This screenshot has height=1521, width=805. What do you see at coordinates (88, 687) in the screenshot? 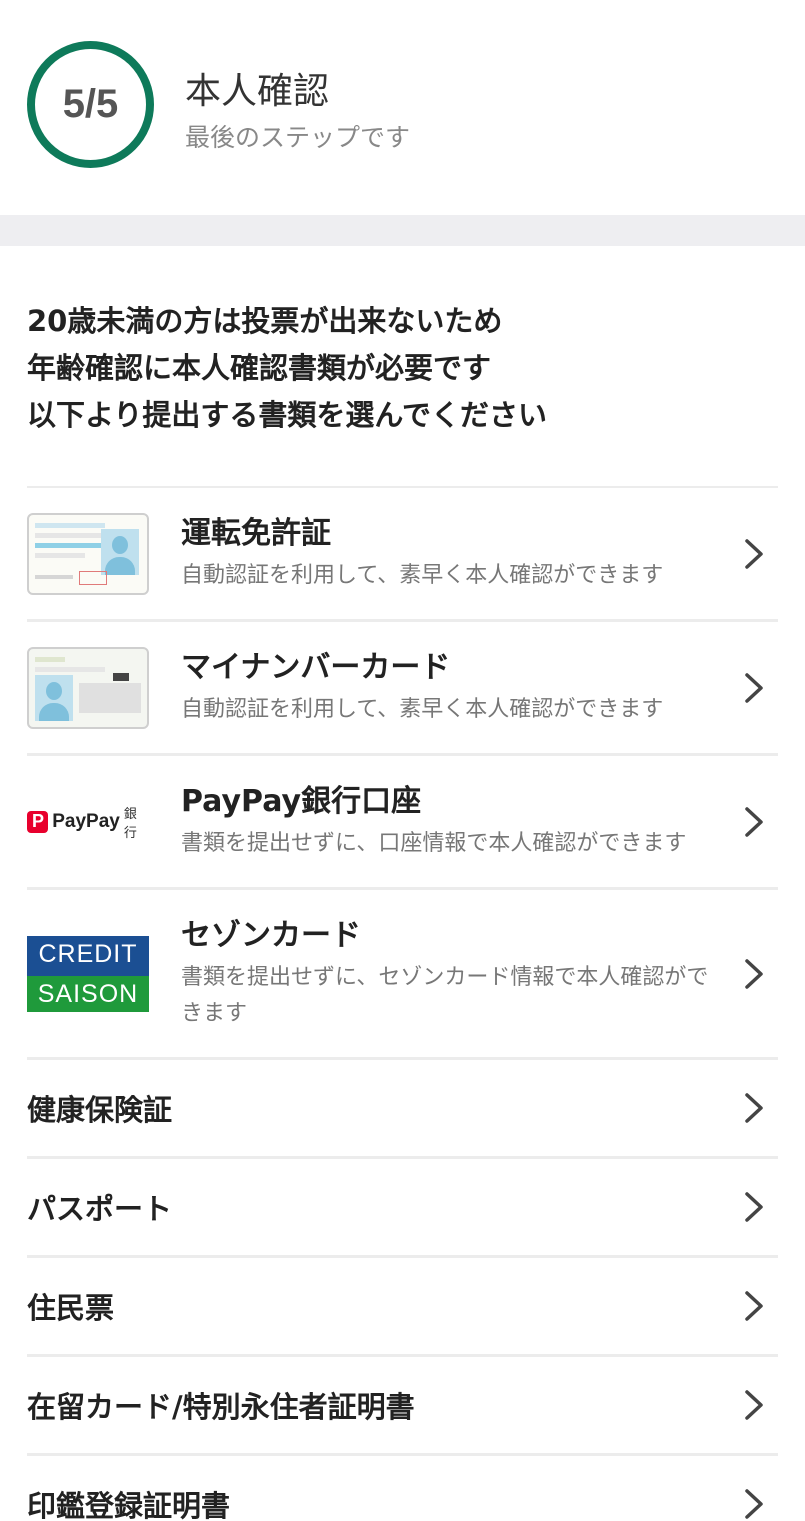
I see `my-number-card-icon` at bounding box center [88, 687].